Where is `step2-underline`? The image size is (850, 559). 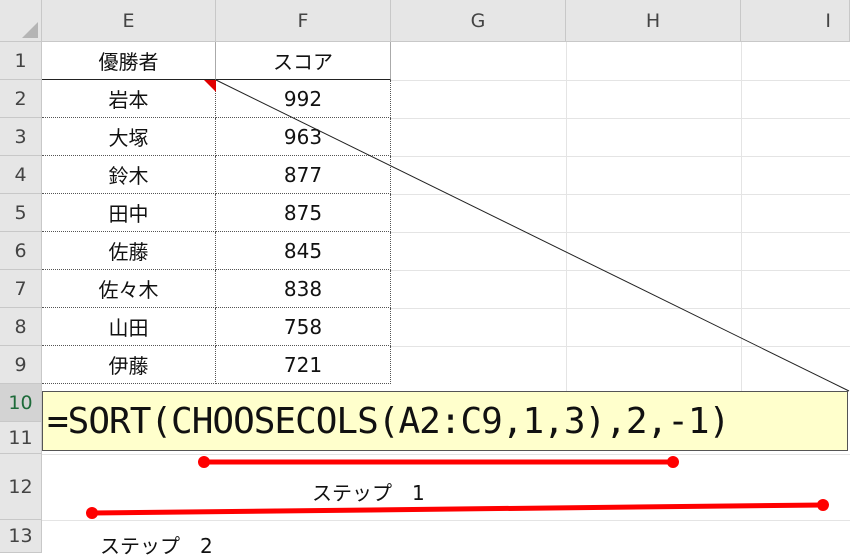
step2-underline is located at coordinates (457, 509).